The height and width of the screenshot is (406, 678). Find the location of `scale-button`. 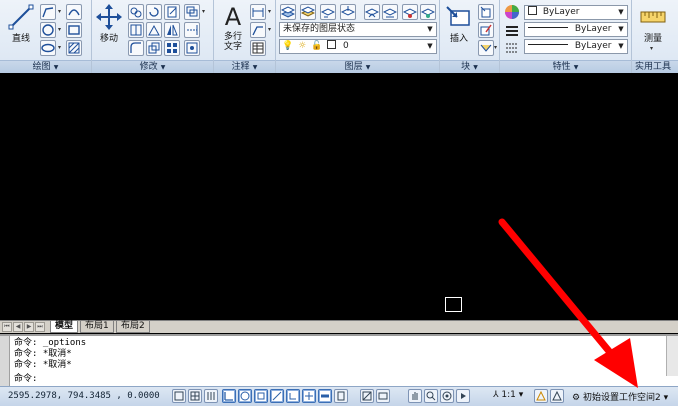

scale-button is located at coordinates (154, 48).